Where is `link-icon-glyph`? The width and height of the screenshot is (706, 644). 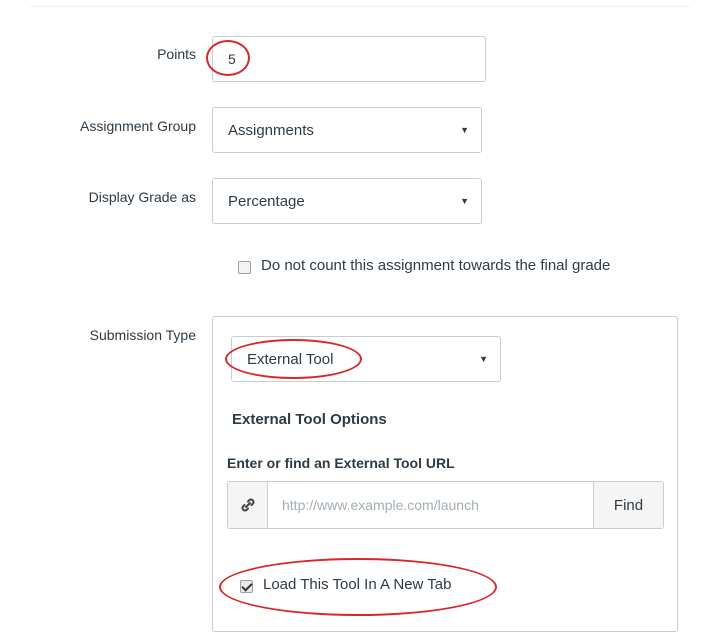
link-icon-glyph is located at coordinates (247, 505).